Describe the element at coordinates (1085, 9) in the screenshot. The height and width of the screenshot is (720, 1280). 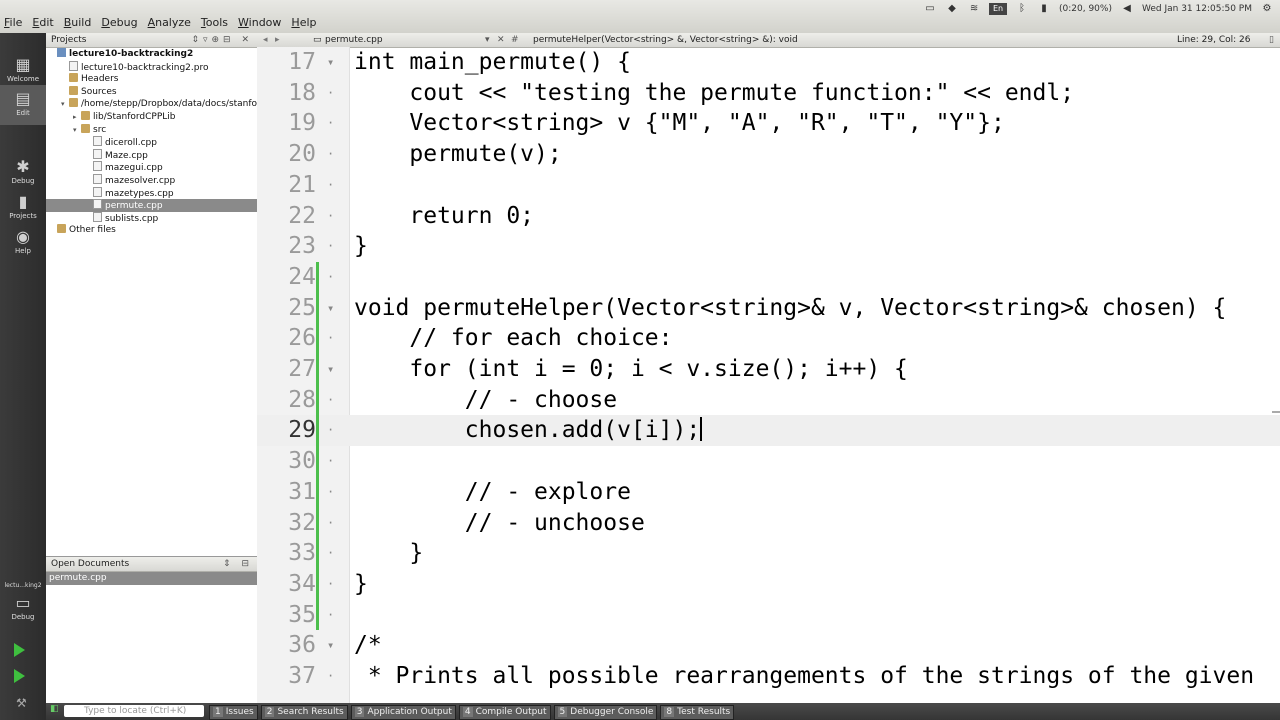
I see `battery-status: (0:20, 90%)` at that location.